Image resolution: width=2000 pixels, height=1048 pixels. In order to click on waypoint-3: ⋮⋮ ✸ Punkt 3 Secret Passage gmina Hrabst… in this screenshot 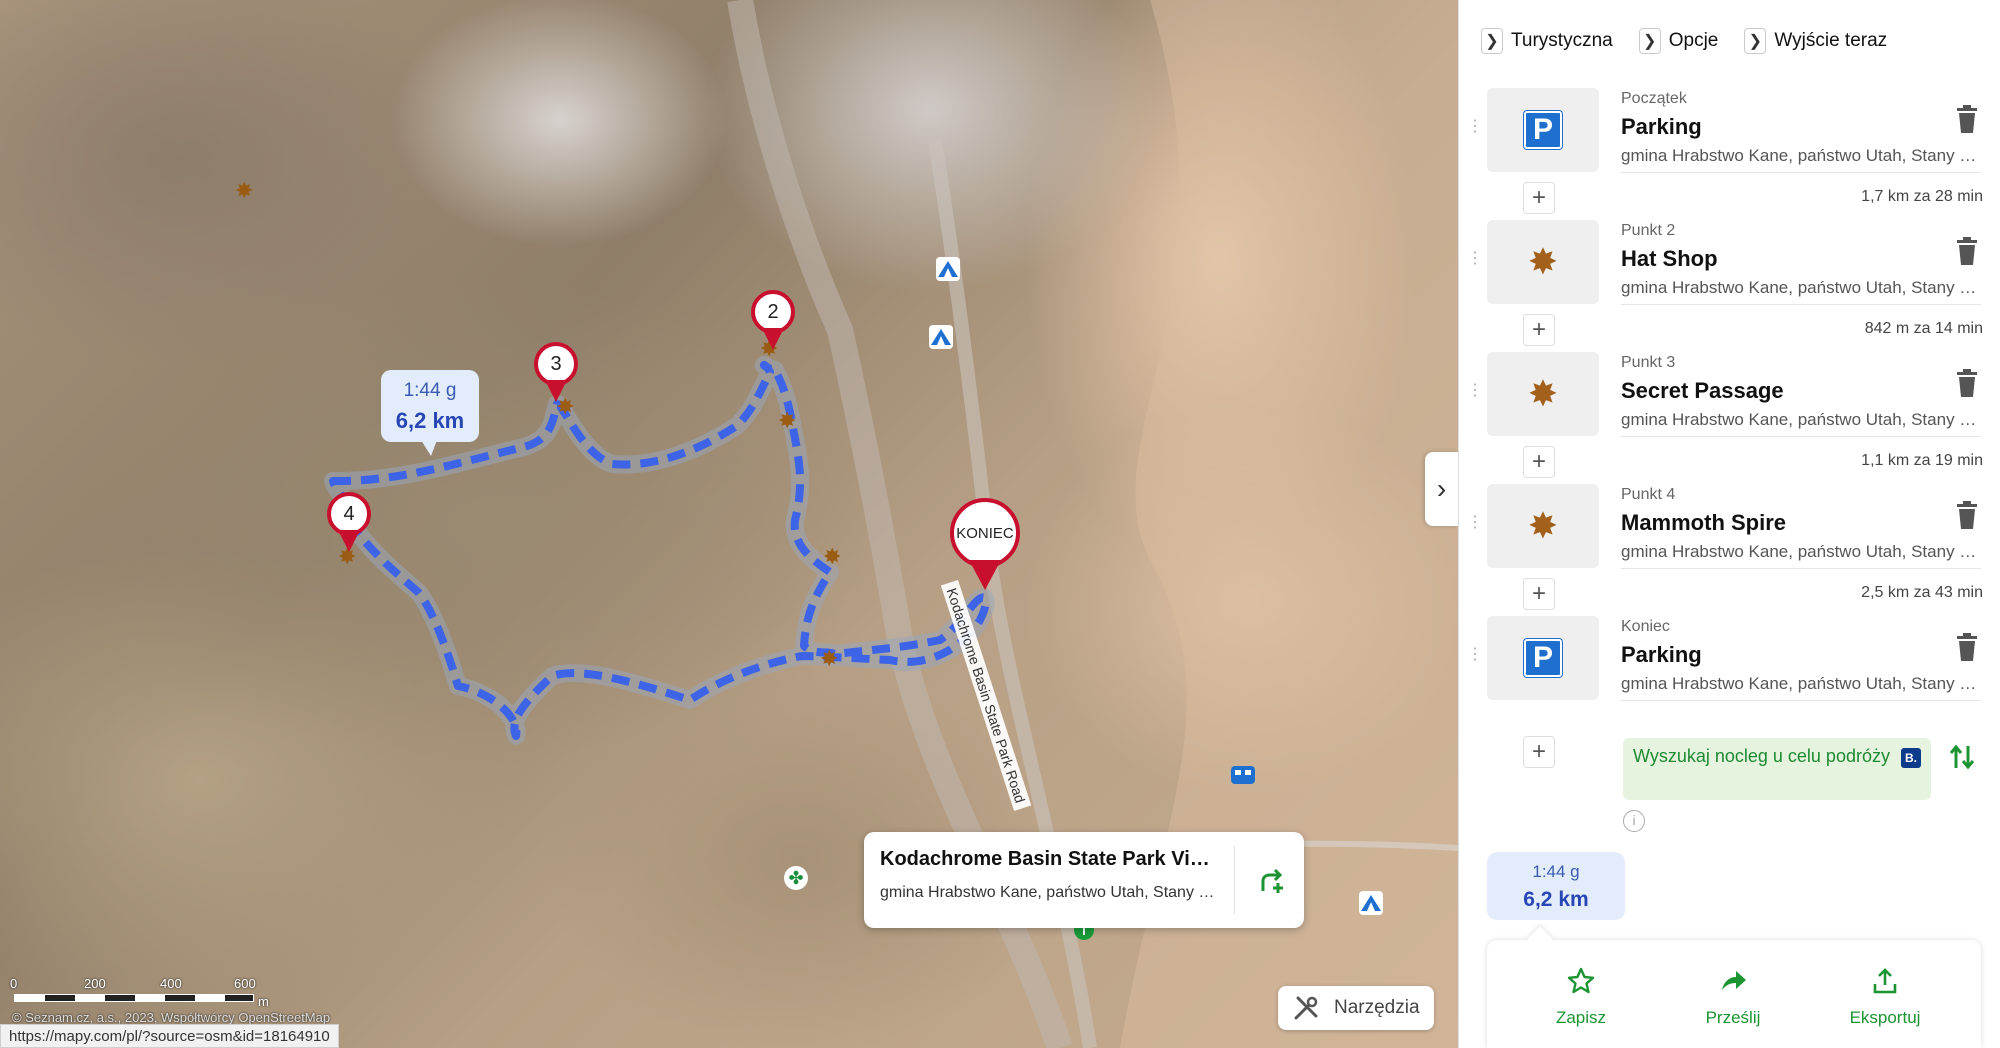, I will do `click(1729, 394)`.